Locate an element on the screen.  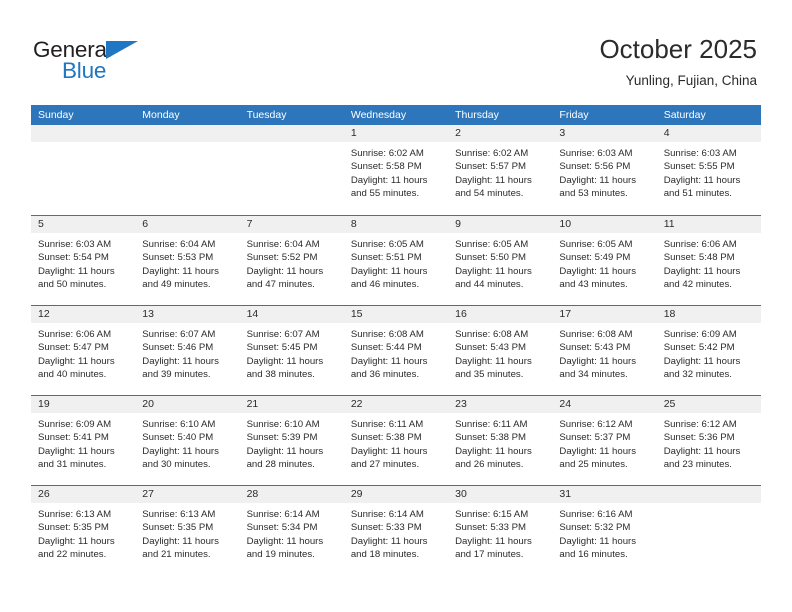
calendar-day-cell-empty is located at coordinates (83, 169).